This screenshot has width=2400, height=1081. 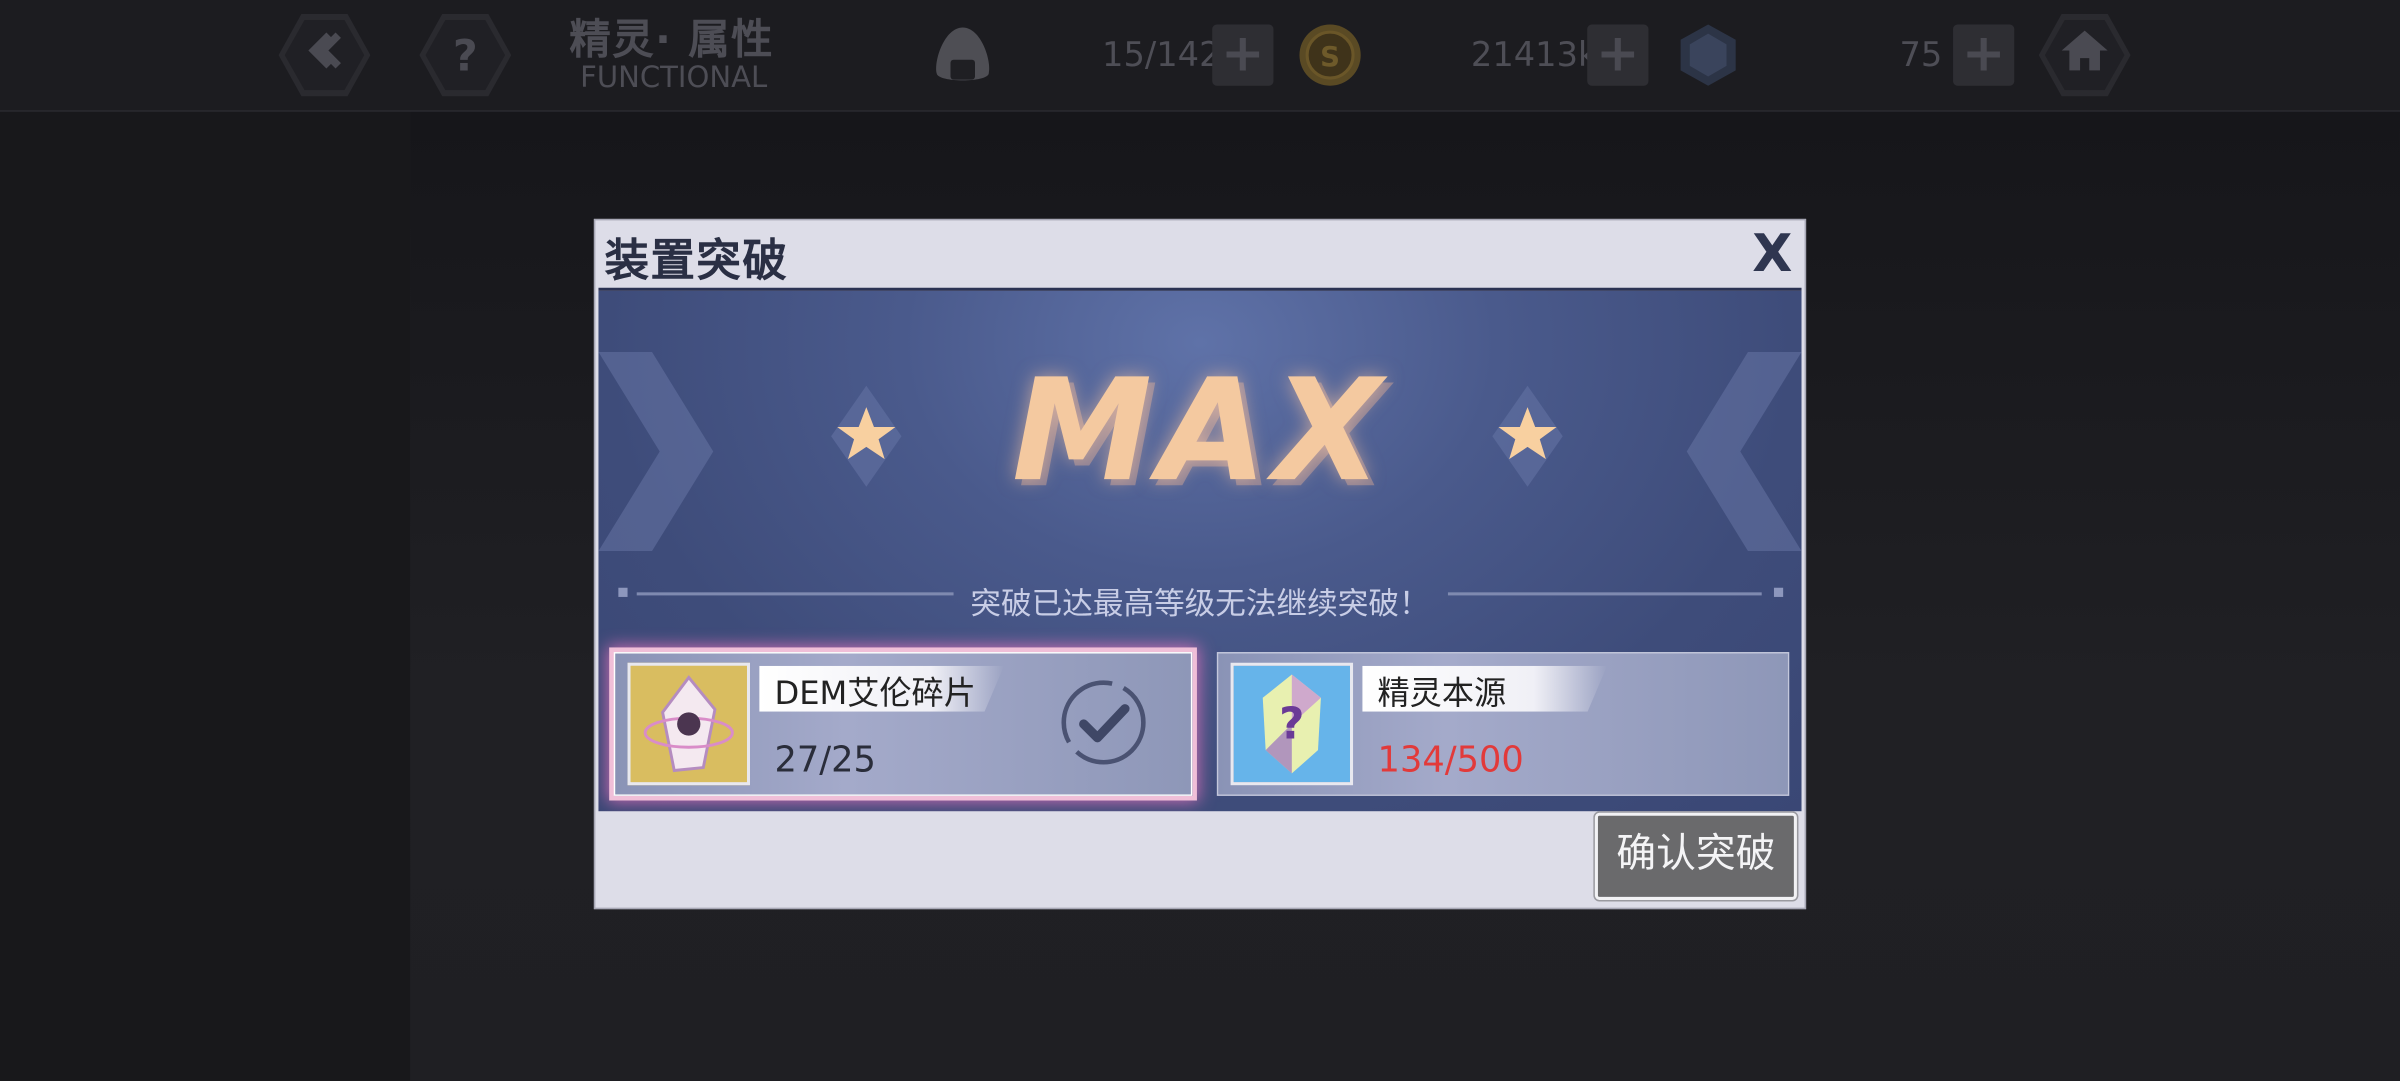 What do you see at coordinates (1618, 55) in the screenshot?
I see `add-coins-button: +` at bounding box center [1618, 55].